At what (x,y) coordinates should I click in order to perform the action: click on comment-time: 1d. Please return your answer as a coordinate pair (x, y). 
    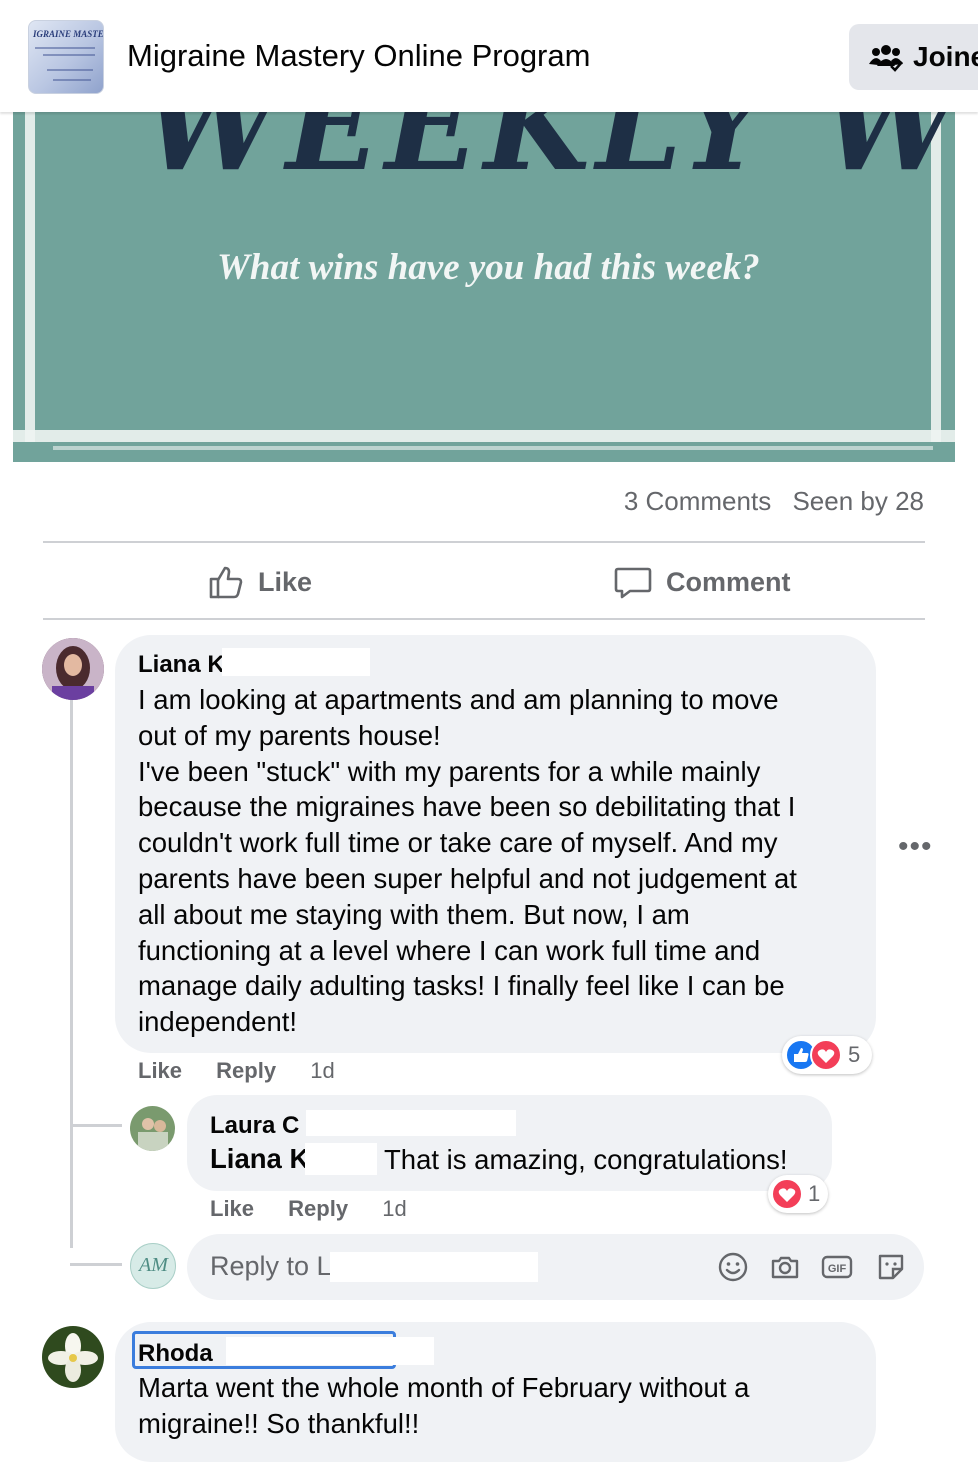
    Looking at the image, I should click on (322, 1070).